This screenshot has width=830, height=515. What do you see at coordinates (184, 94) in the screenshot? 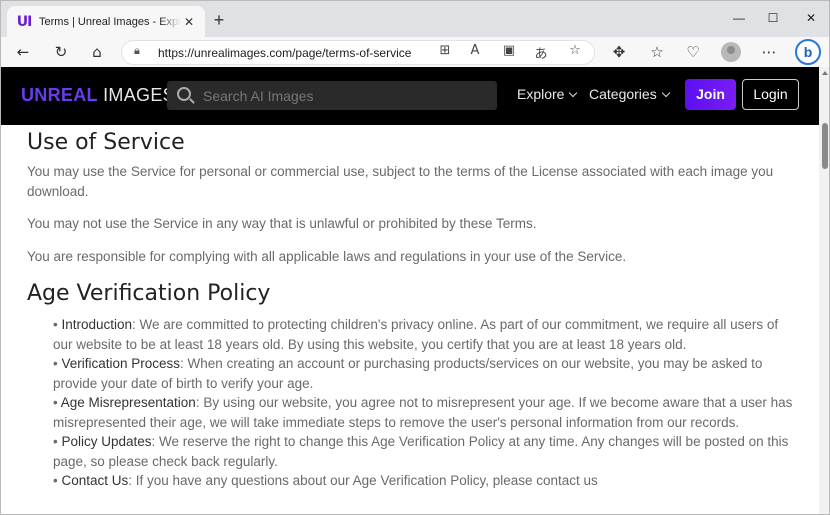
I see `search-icon` at bounding box center [184, 94].